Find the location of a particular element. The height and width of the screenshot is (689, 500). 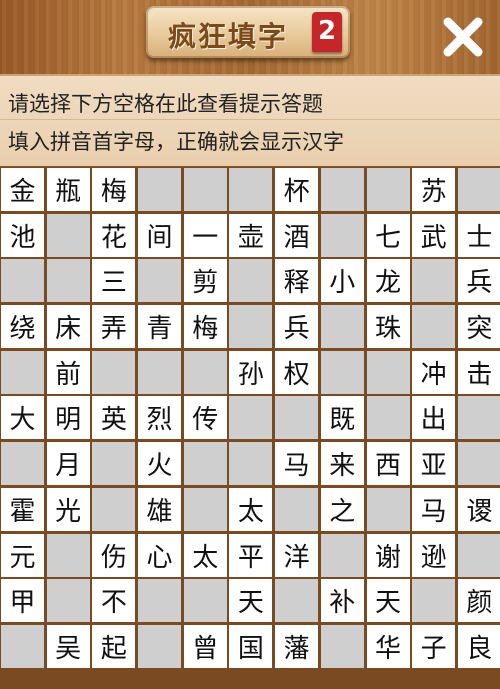

grid-cell-filled: 酒 is located at coordinates (297, 235).